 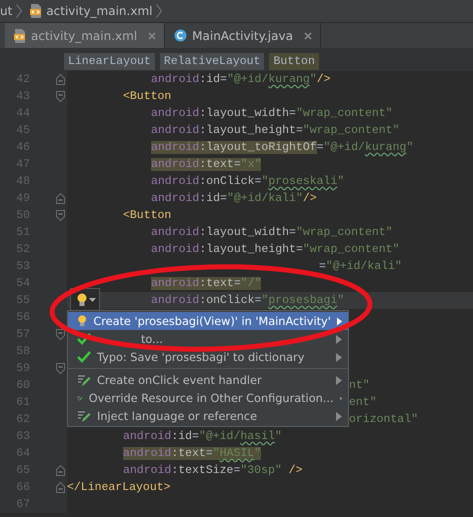 I want to click on code-line: android:text="/", so click(x=206, y=283).